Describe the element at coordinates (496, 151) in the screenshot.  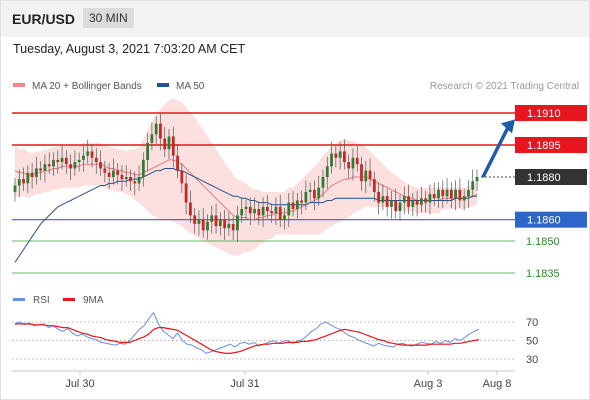
I see `forecast-arrow` at that location.